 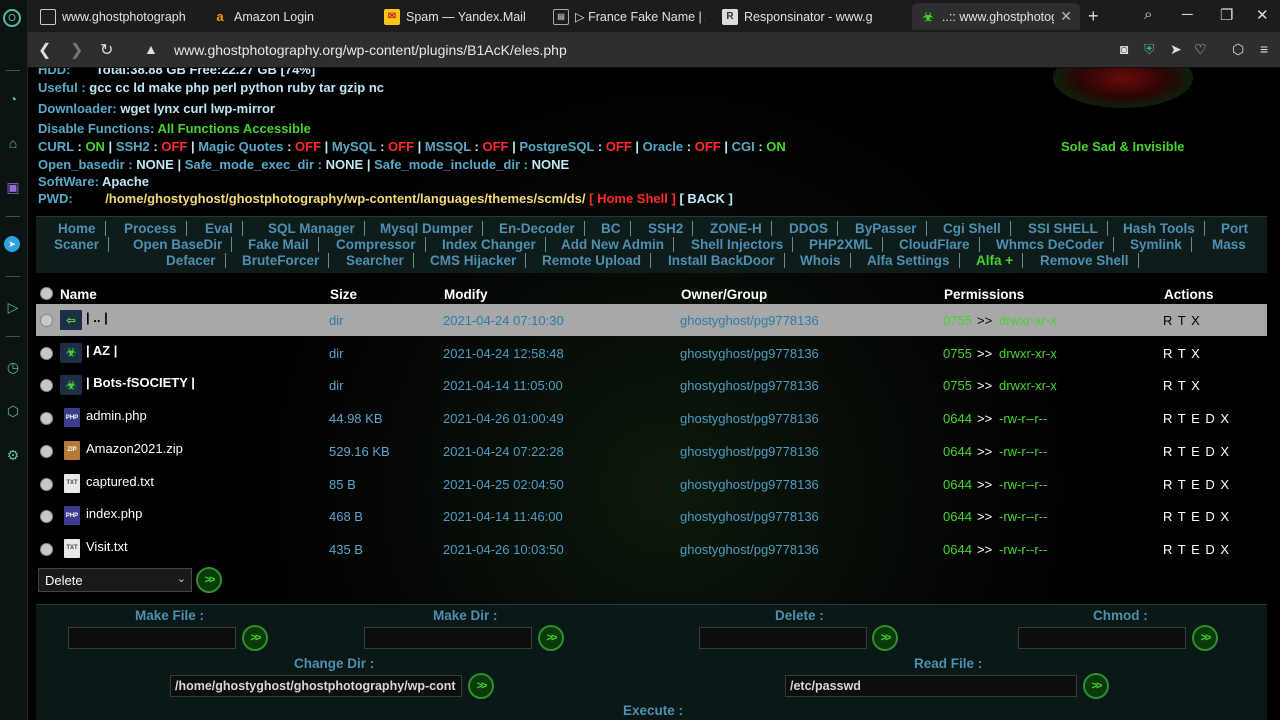 I want to click on read-file-input: /etc/passwd, so click(x=931, y=686).